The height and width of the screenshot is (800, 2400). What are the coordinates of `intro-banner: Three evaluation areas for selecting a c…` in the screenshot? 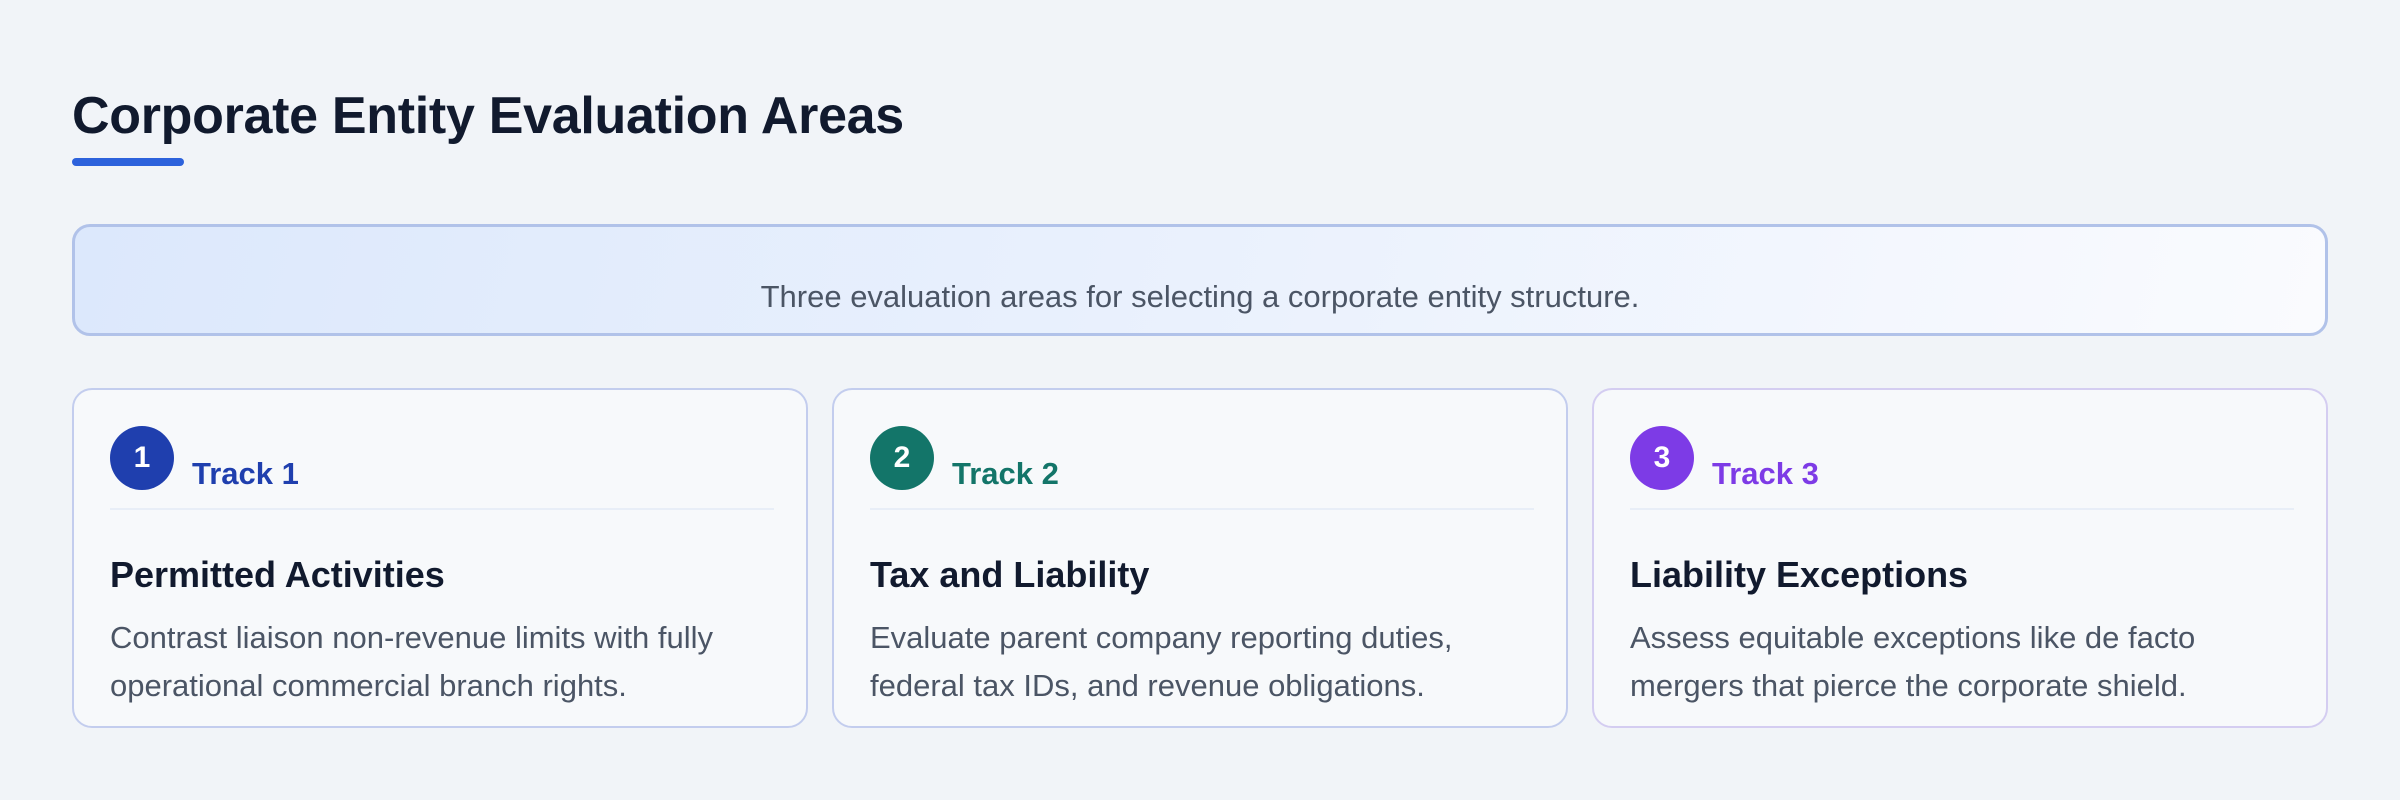 It's located at (1200, 280).